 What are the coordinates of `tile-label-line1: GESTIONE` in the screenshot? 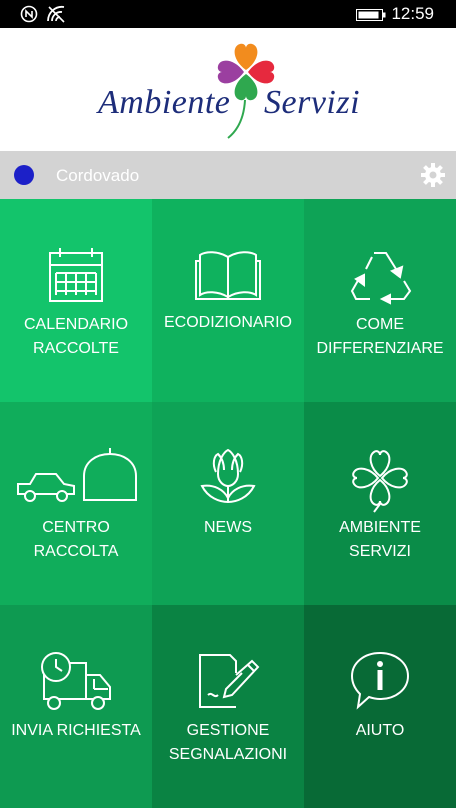 It's located at (228, 730).